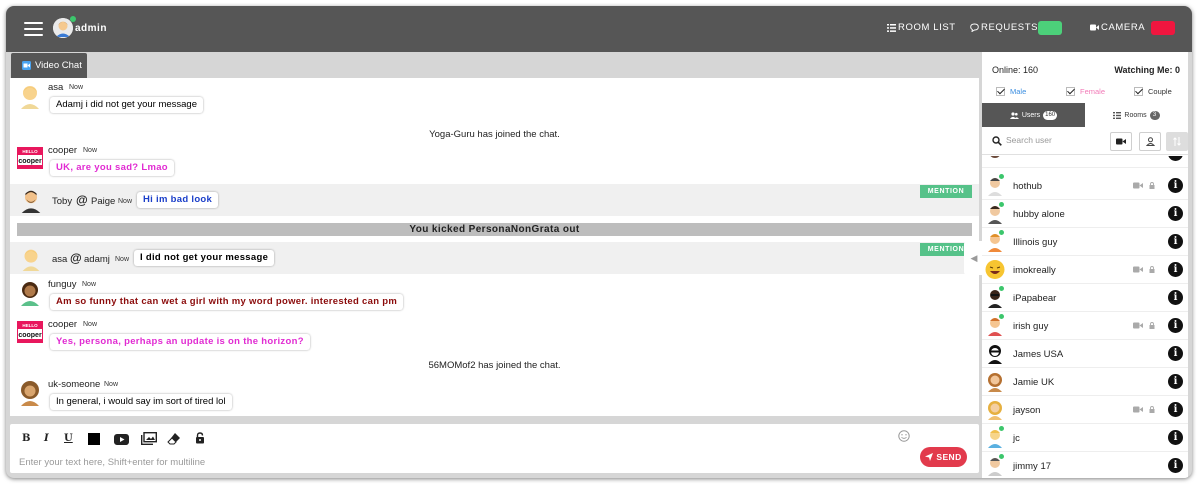 This screenshot has height=485, width=1200. What do you see at coordinates (1136, 115) in the screenshot?
I see `tab-rooms: Rooms 3` at bounding box center [1136, 115].